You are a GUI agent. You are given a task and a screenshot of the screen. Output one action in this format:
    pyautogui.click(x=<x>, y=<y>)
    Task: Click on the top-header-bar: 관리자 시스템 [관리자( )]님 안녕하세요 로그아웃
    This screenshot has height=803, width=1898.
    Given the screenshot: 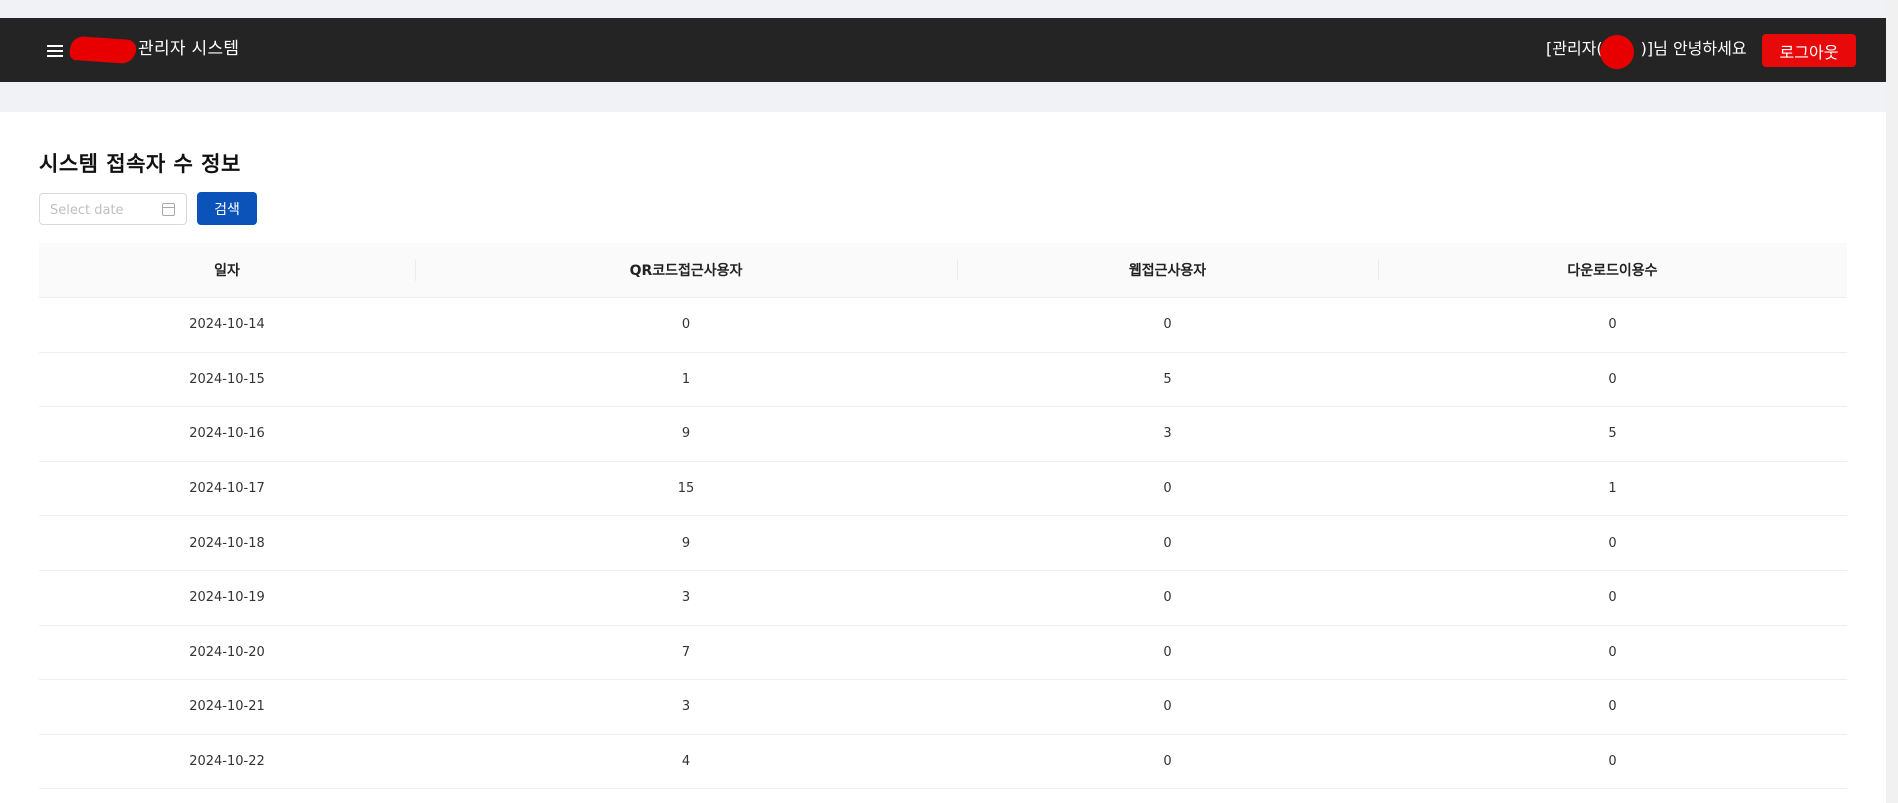 What is the action you would take?
    pyautogui.click(x=949, y=50)
    